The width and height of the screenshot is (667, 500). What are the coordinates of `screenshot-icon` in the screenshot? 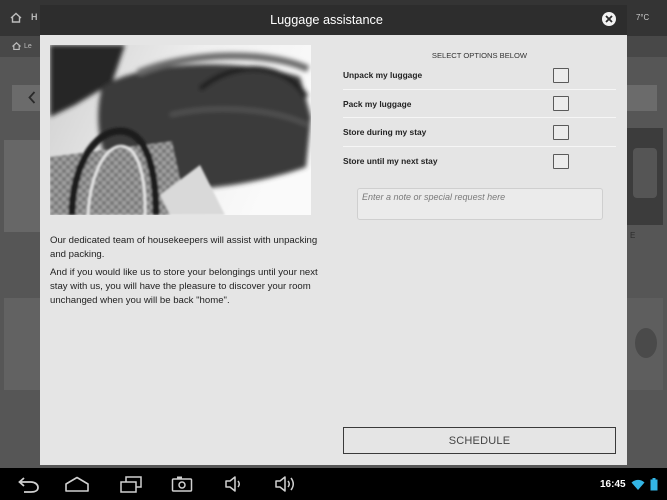 It's located at (182, 484).